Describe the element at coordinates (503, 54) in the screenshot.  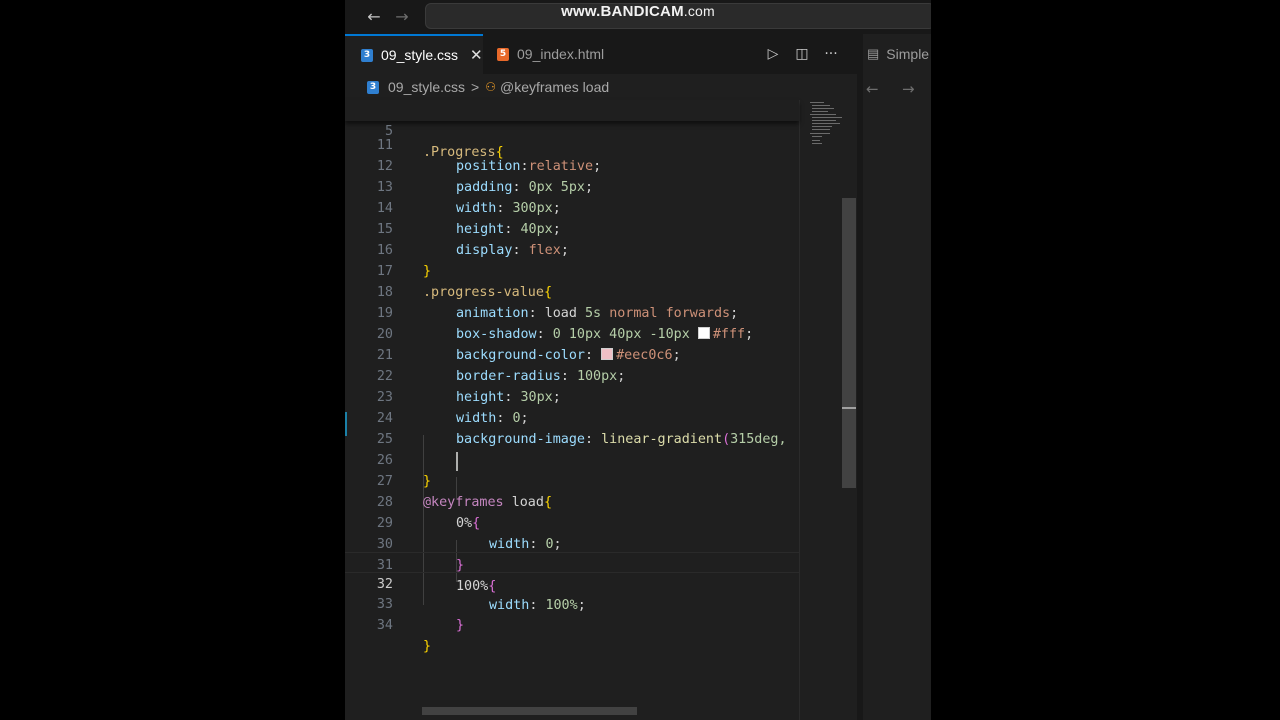
I see `html-file-icon: 5` at that location.